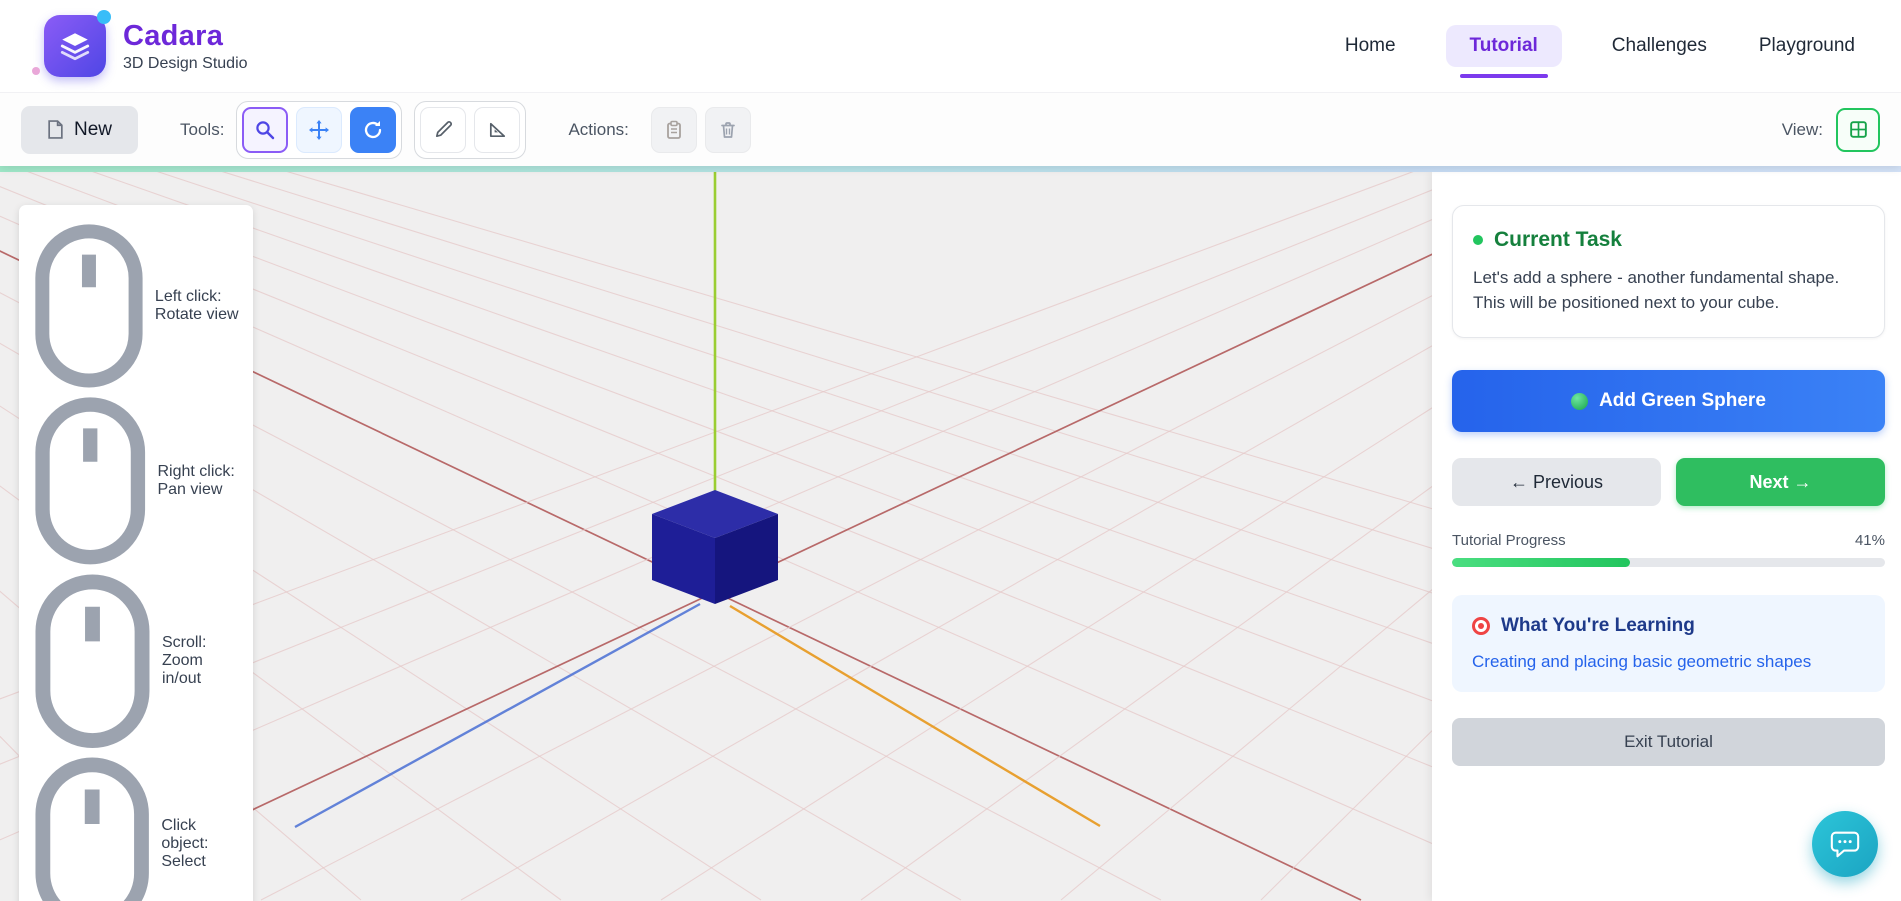  I want to click on pencil-icon, so click(443, 129).